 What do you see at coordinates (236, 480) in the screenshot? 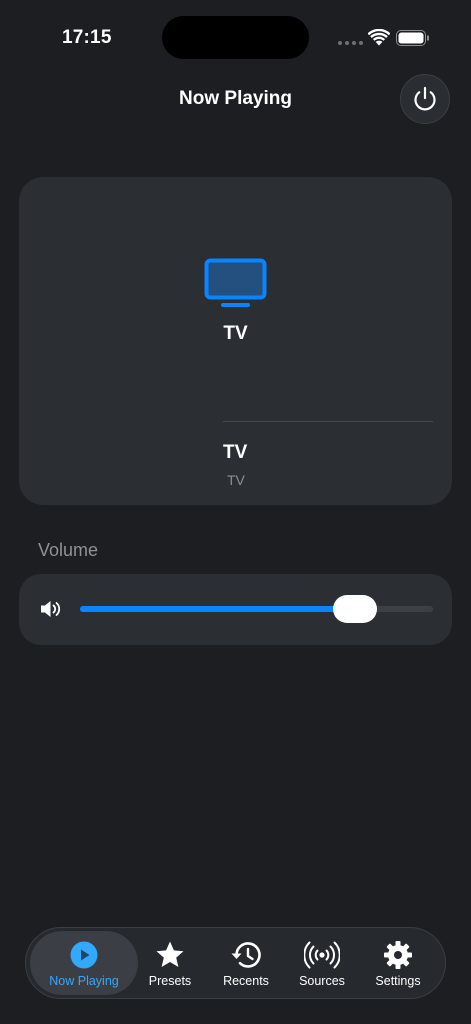
I see `track-subtitle: TV` at bounding box center [236, 480].